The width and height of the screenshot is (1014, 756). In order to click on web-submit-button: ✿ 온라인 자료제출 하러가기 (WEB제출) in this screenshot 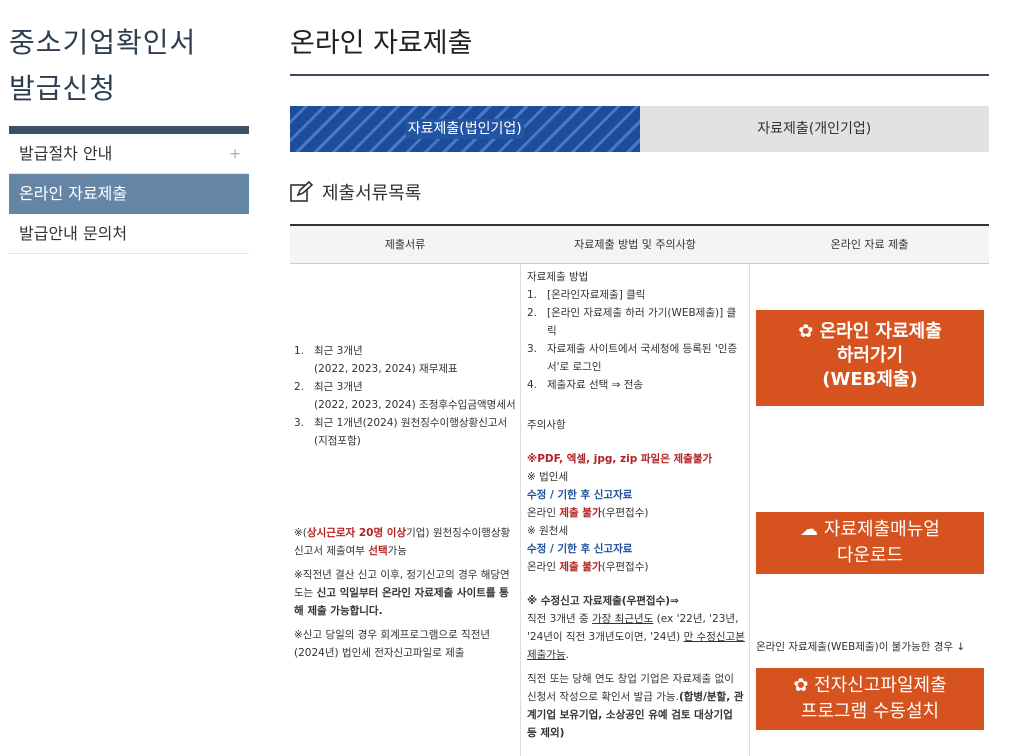, I will do `click(870, 358)`.